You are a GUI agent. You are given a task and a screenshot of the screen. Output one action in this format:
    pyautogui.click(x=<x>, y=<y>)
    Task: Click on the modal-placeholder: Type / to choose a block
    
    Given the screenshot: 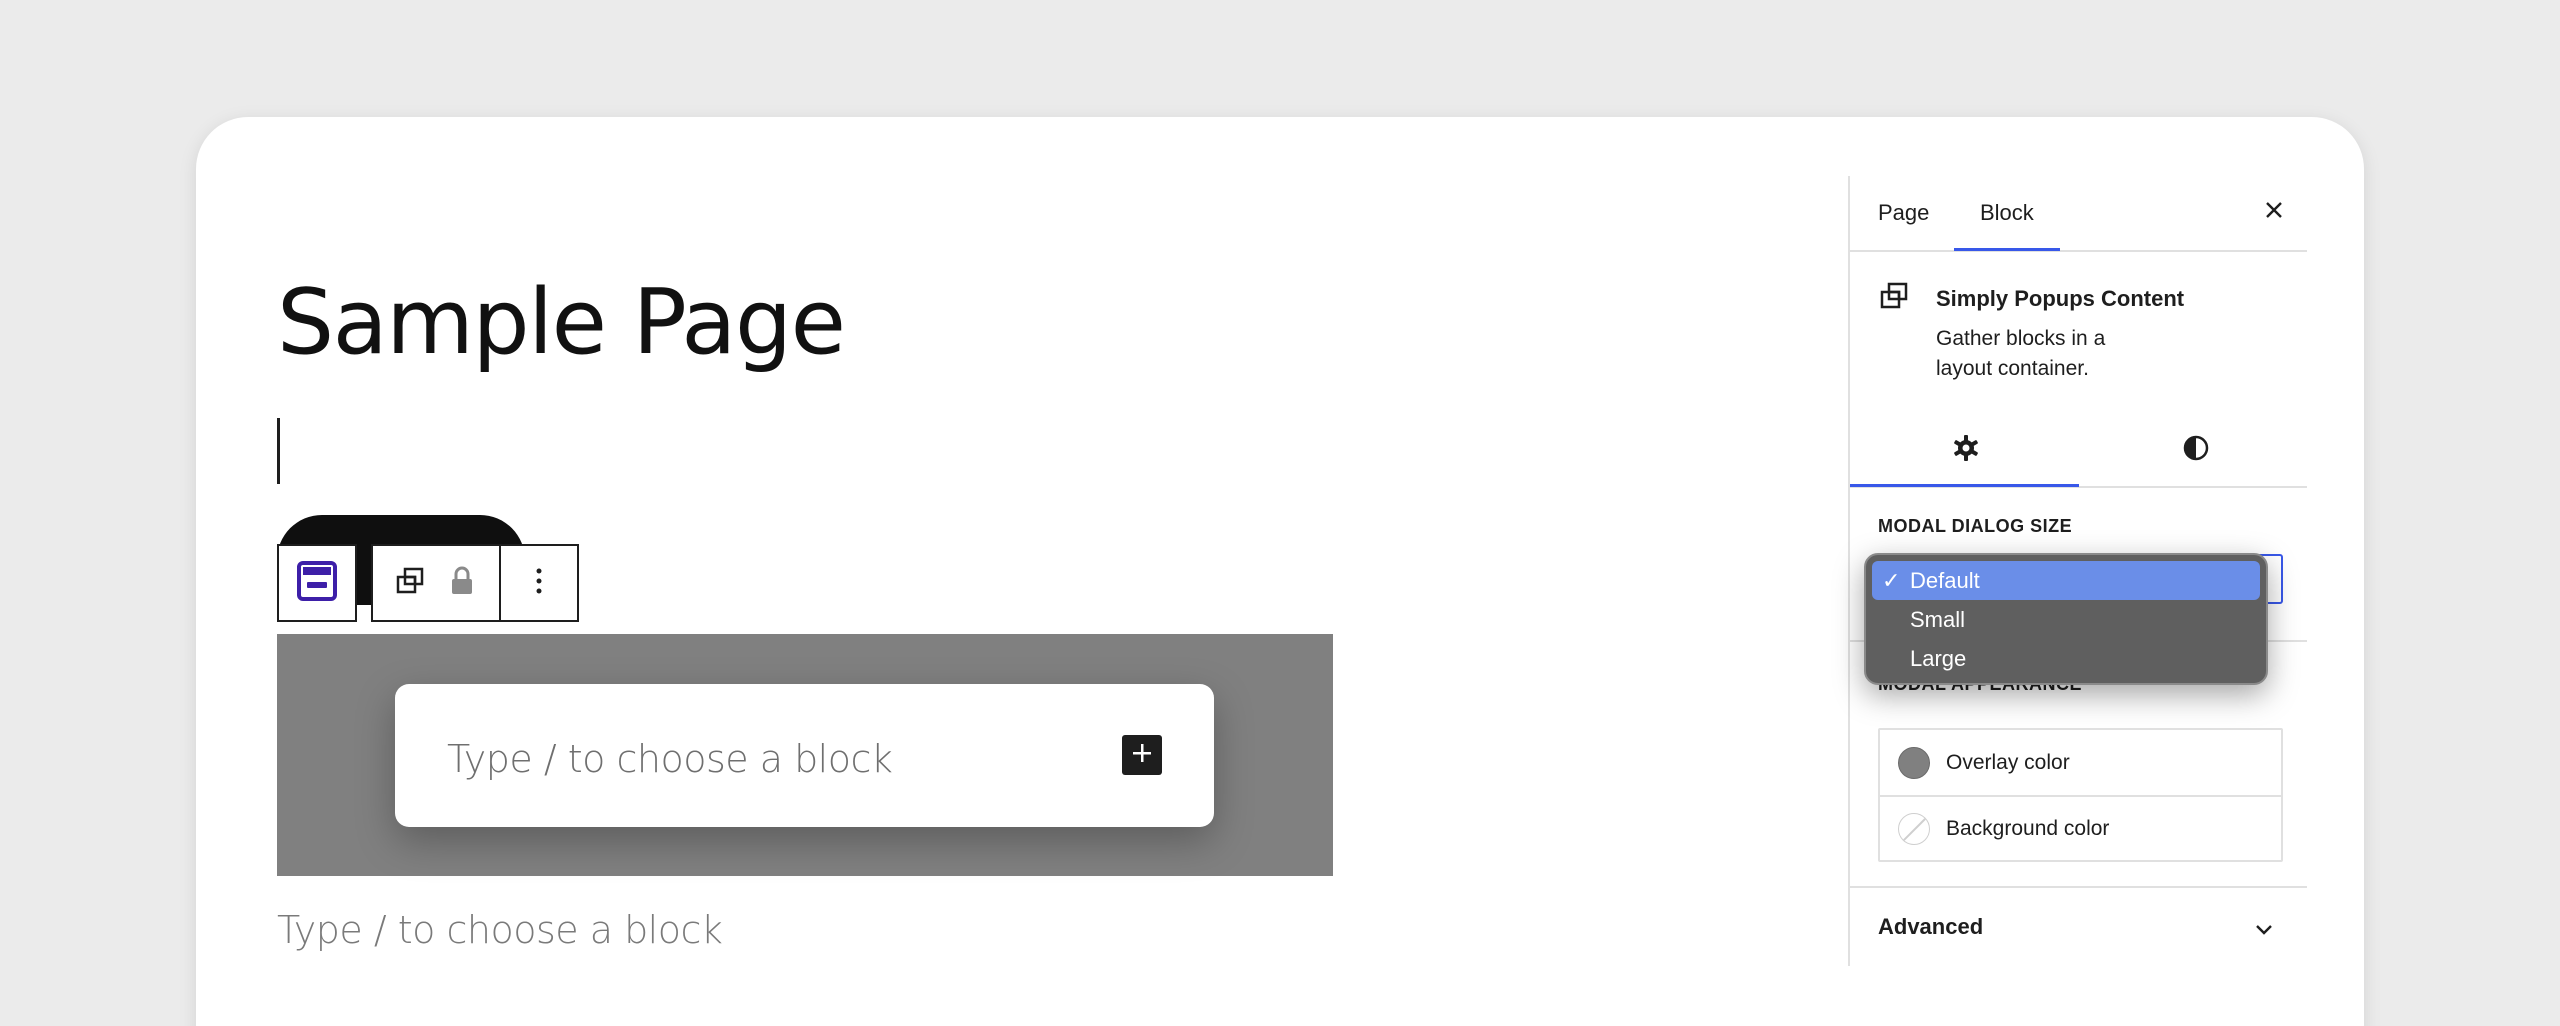 What is the action you would take?
    pyautogui.click(x=670, y=759)
    